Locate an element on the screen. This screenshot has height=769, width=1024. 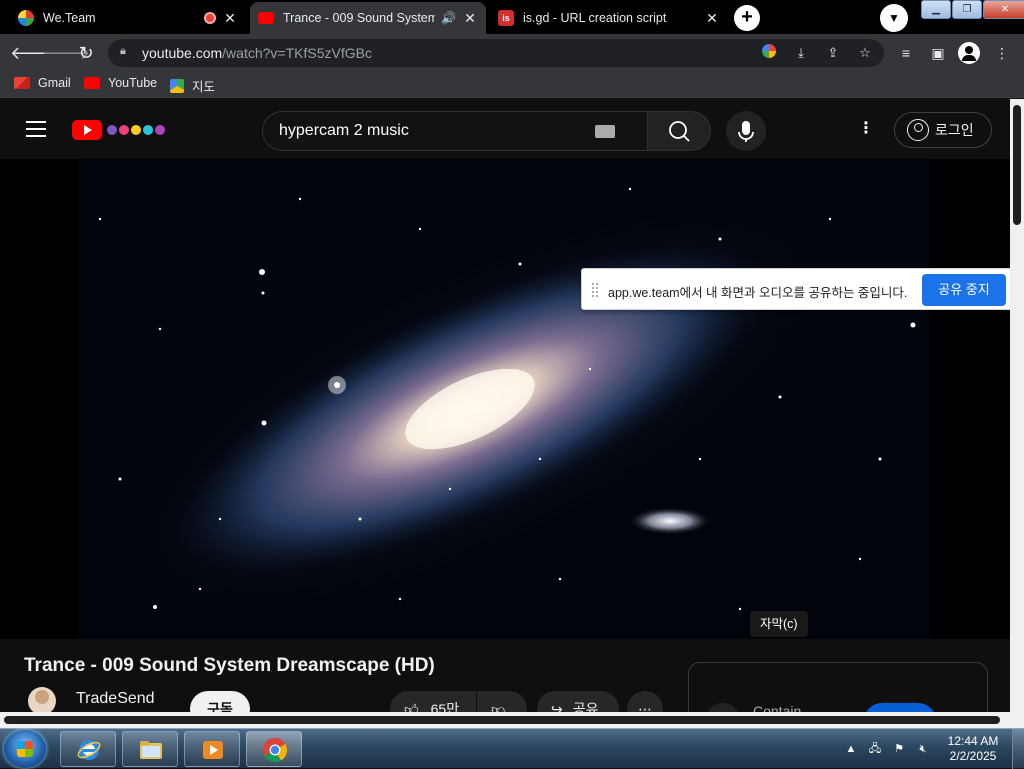
weteam-icon is located at coordinates (26, 18).